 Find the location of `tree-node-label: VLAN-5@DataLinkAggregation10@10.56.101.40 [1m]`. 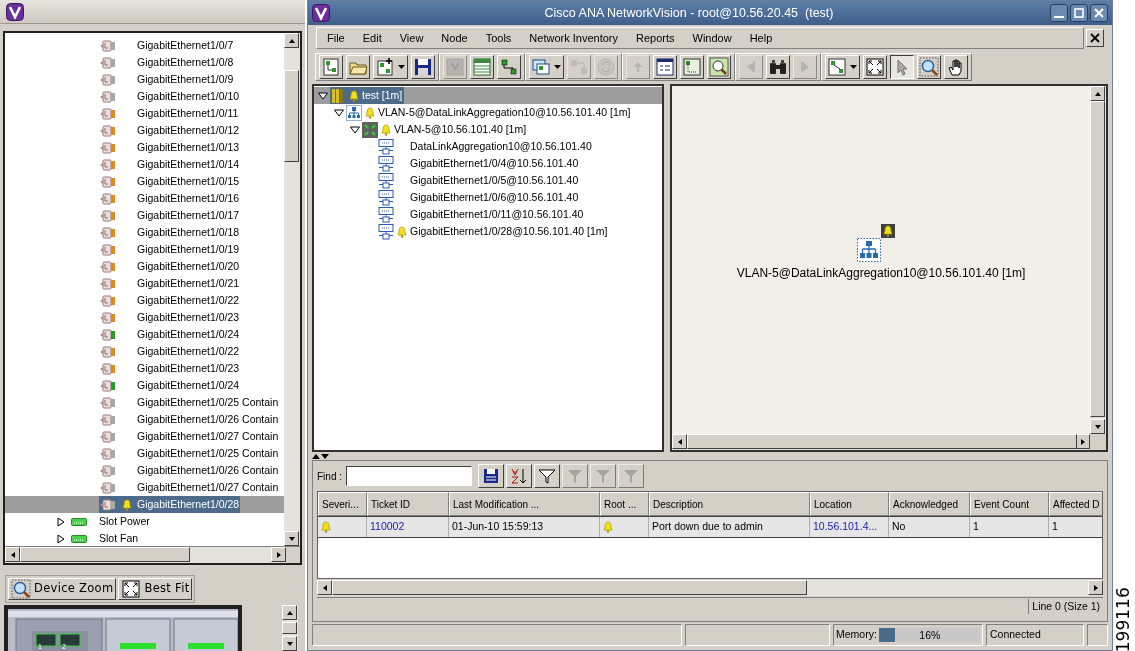

tree-node-label: VLAN-5@DataLinkAggregation10@10.56.101.40 [1m] is located at coordinates (504, 112).